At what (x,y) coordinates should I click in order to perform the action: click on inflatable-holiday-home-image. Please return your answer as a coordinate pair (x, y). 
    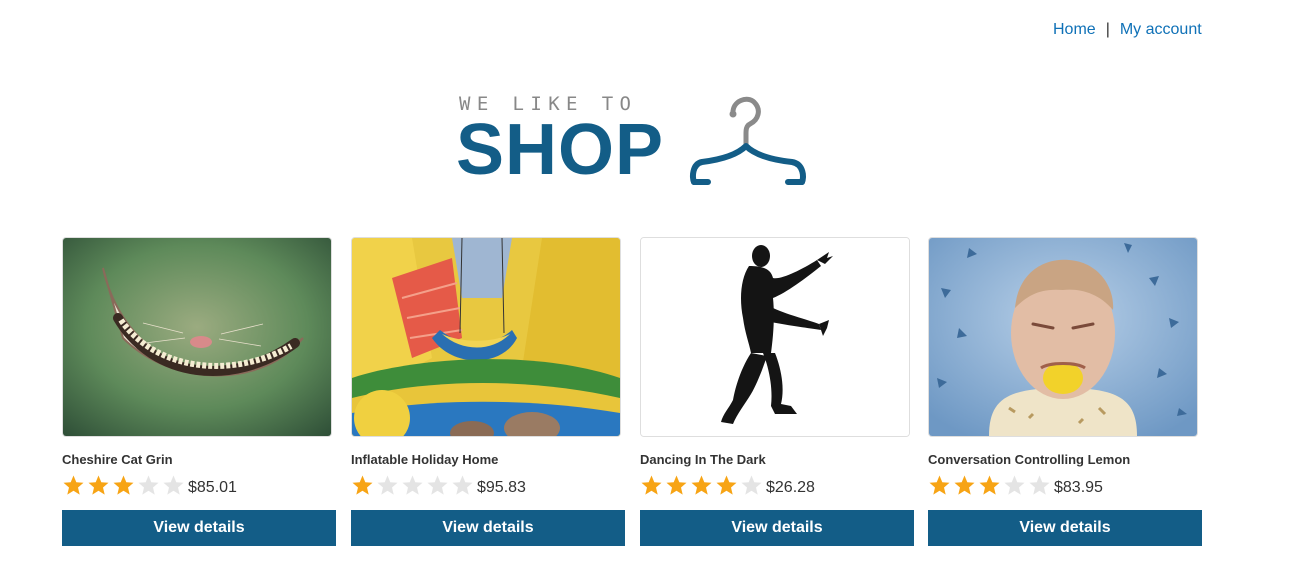
    Looking at the image, I should click on (486, 337).